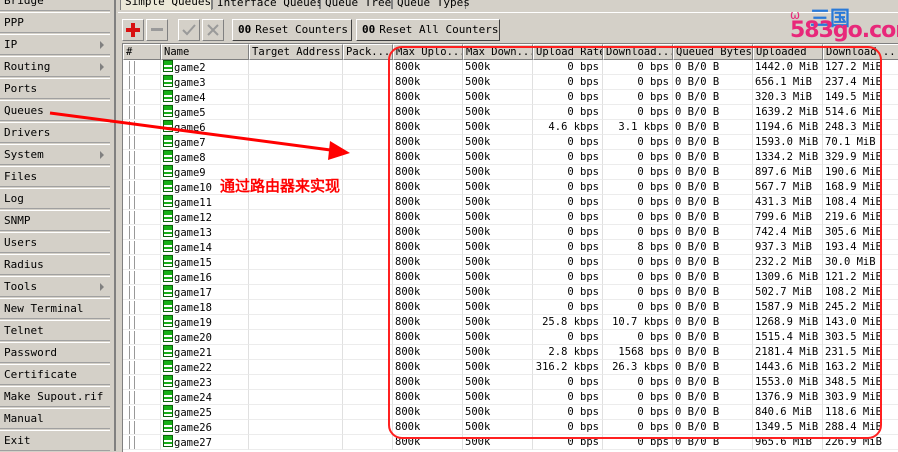  I want to click on annotation-arrow, so click(199, 135).